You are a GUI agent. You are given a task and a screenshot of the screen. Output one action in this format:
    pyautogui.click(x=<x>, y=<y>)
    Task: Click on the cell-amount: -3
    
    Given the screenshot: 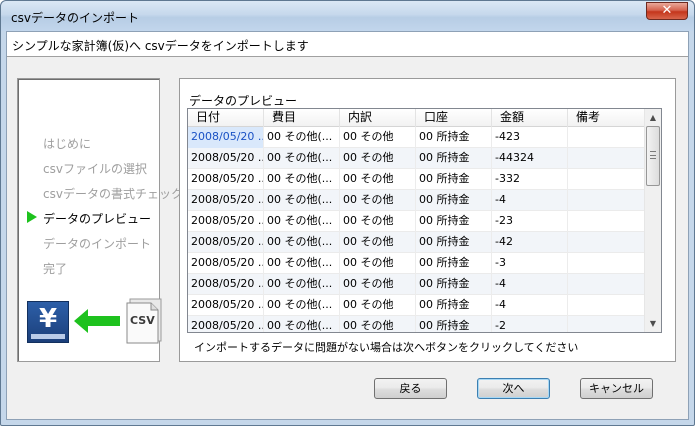 What is the action you would take?
    pyautogui.click(x=530, y=263)
    